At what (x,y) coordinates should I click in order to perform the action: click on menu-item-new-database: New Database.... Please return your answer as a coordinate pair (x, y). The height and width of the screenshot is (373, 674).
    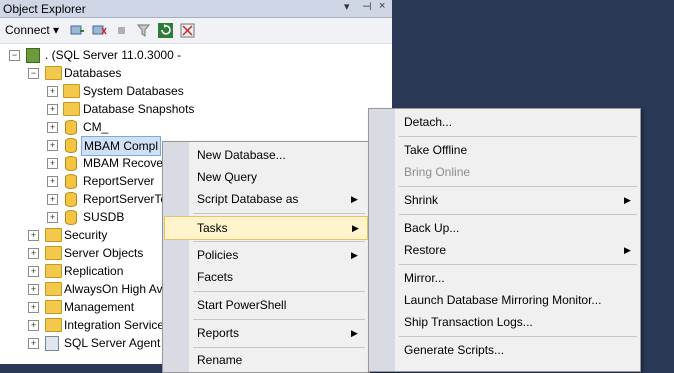
    Looking at the image, I should click on (241, 155).